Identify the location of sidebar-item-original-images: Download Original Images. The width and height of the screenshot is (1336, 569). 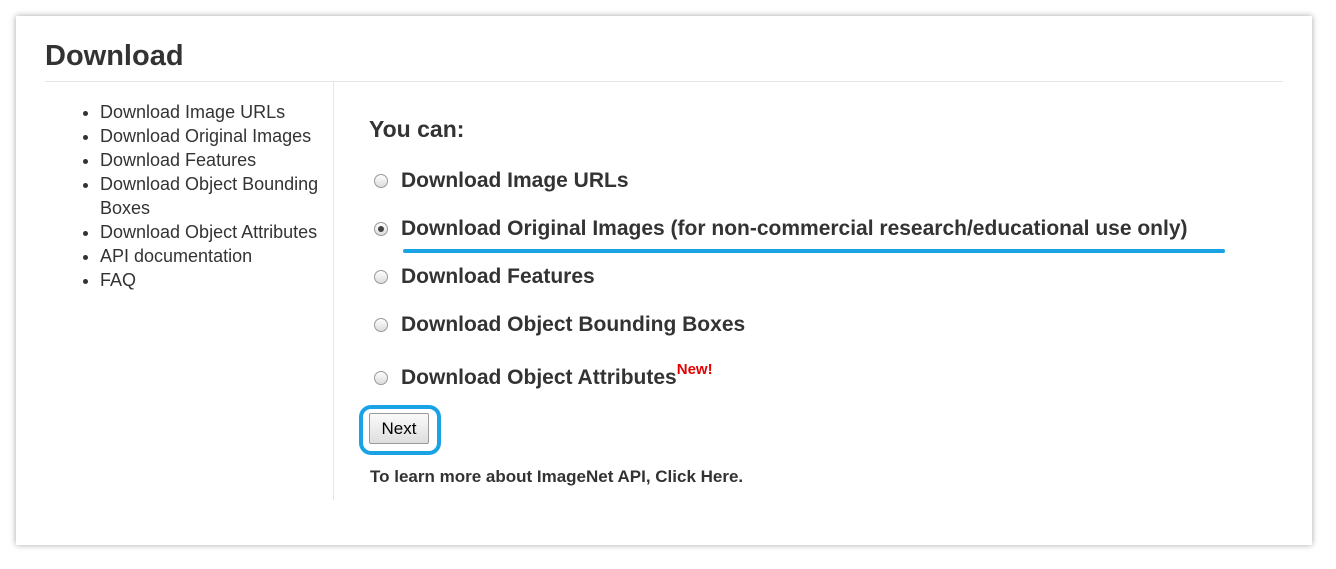
(231, 136).